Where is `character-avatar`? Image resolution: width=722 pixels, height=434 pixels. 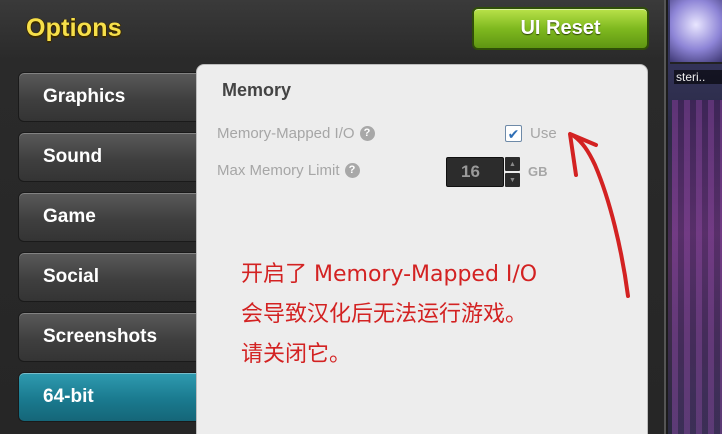
character-avatar is located at coordinates (696, 32).